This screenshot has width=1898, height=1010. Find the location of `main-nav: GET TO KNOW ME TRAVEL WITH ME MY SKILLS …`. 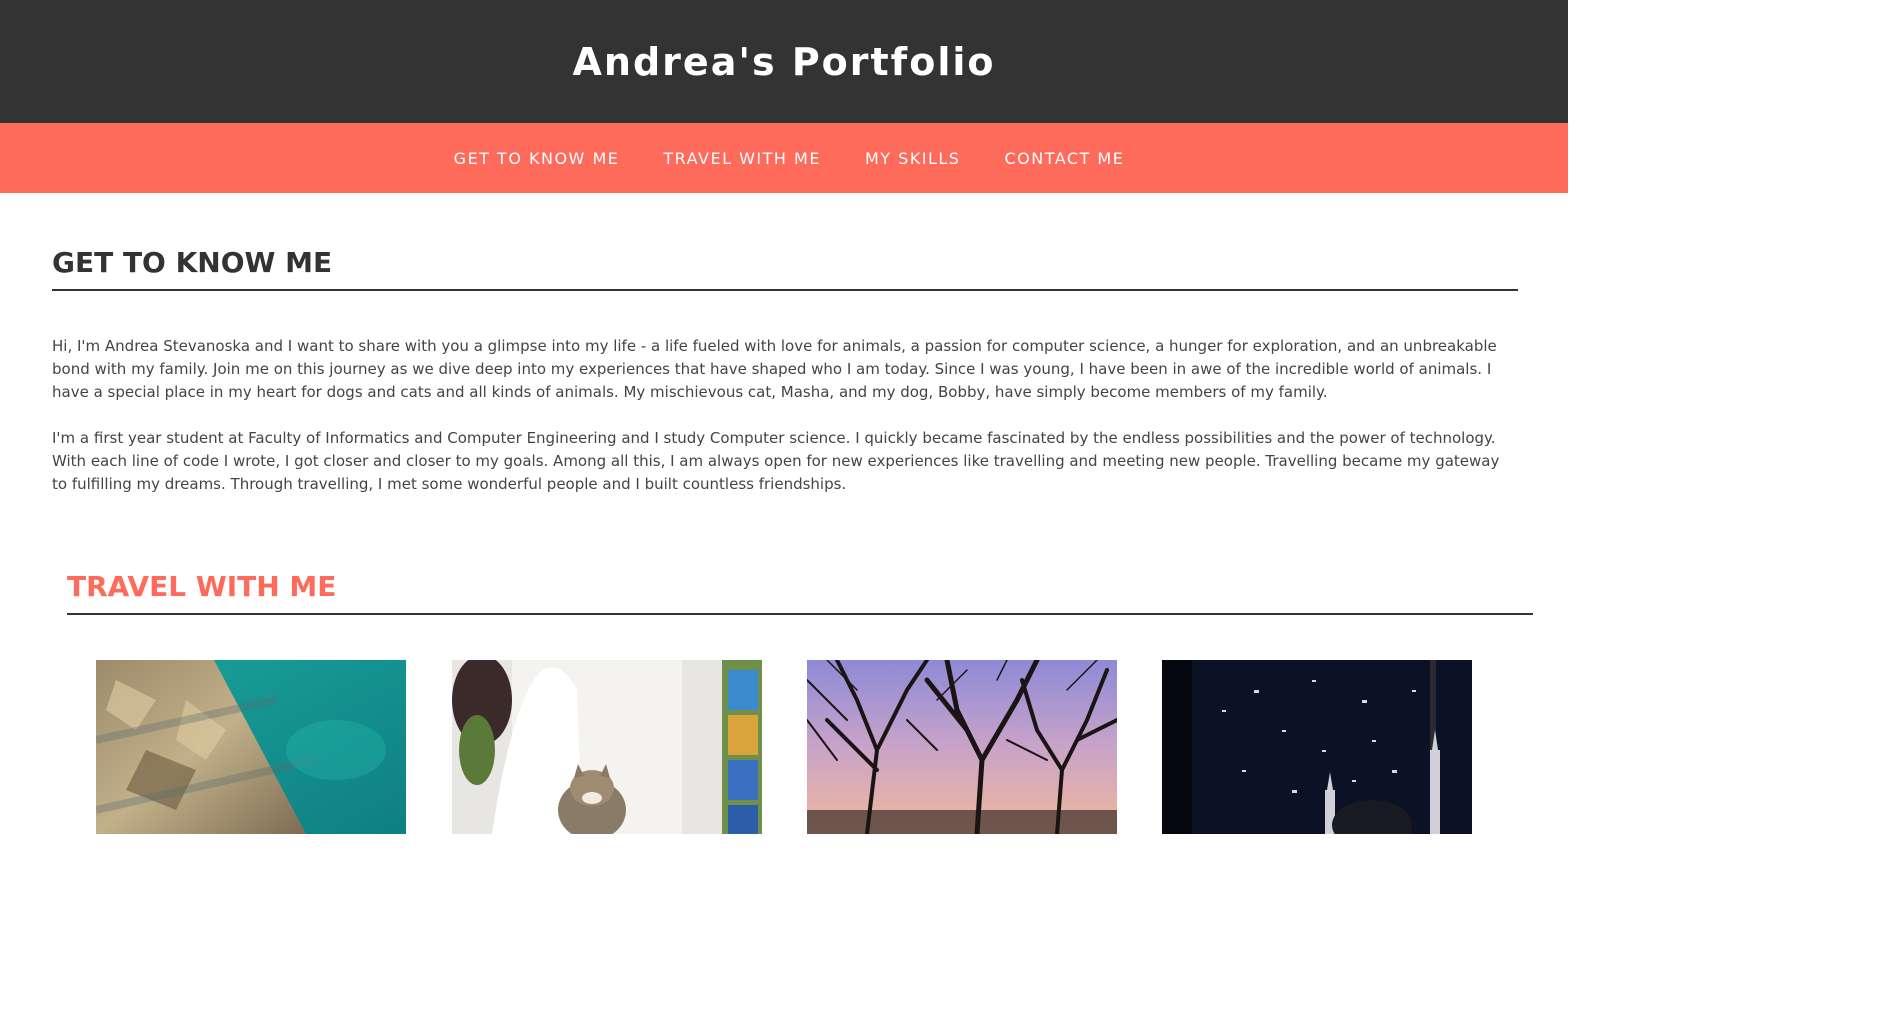

main-nav: GET TO KNOW ME TRAVEL WITH ME MY SKILLS … is located at coordinates (784, 158).